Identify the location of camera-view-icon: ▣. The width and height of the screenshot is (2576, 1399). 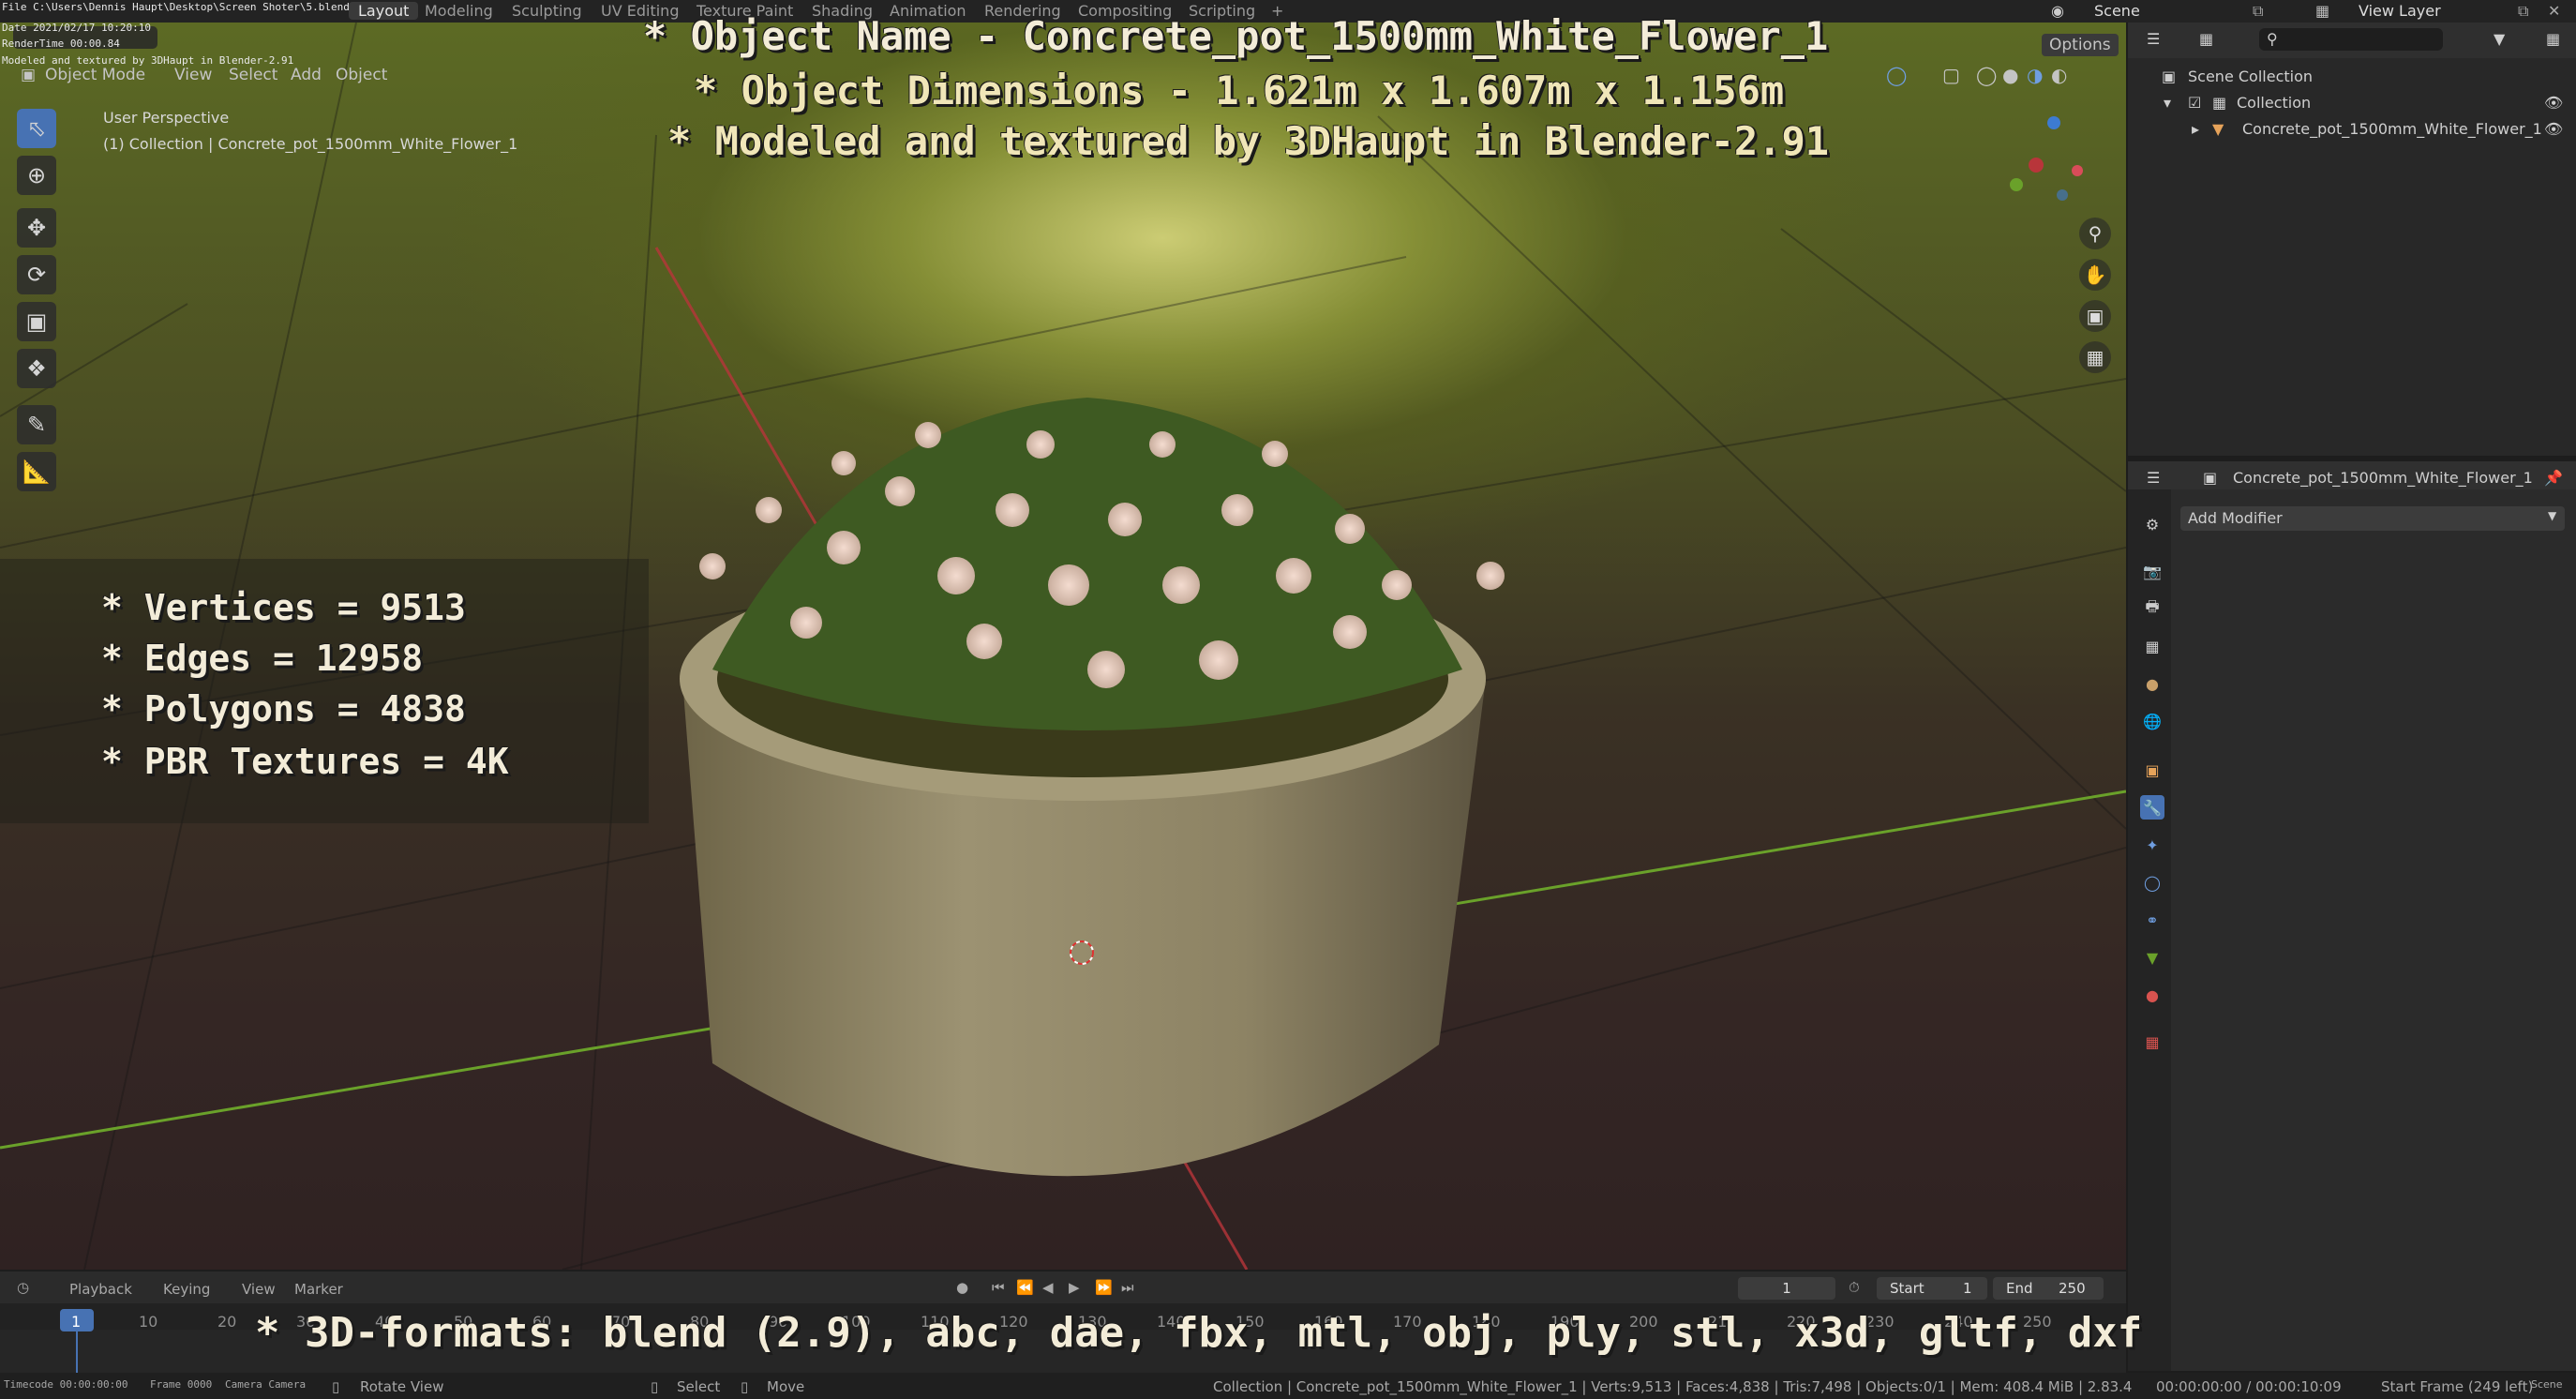
(2095, 316).